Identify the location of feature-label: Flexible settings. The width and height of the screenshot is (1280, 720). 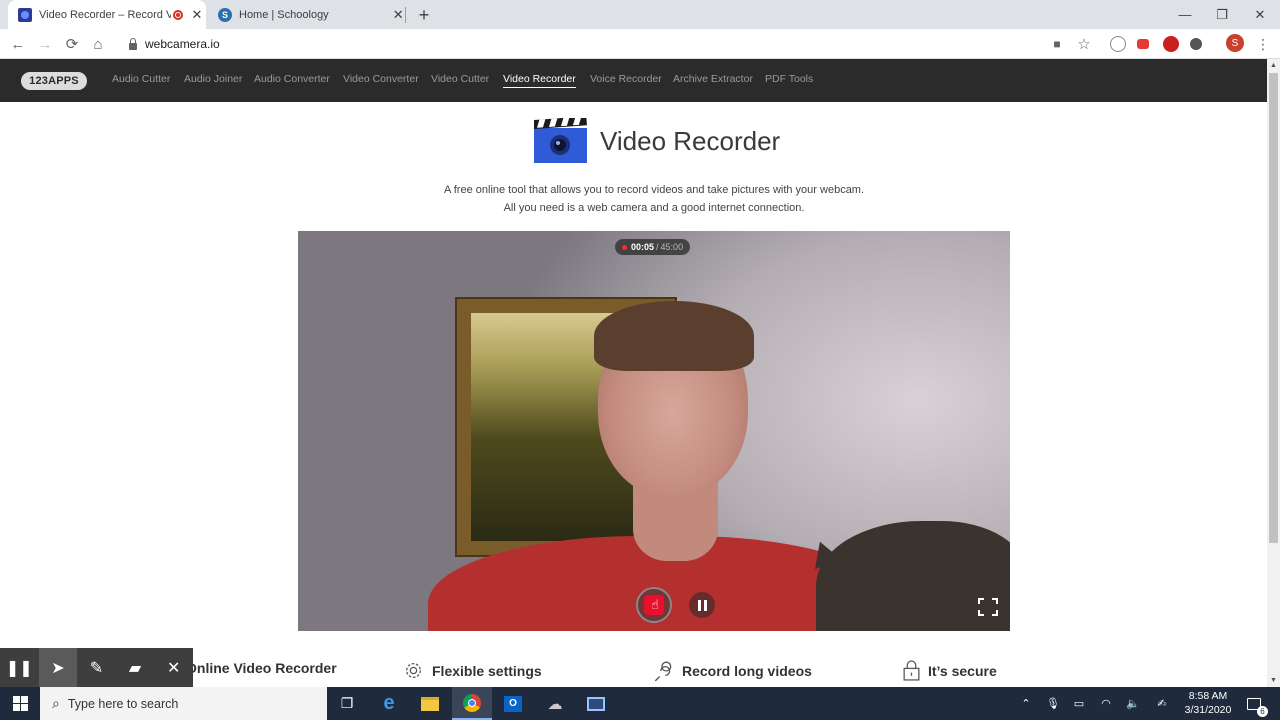
(487, 670).